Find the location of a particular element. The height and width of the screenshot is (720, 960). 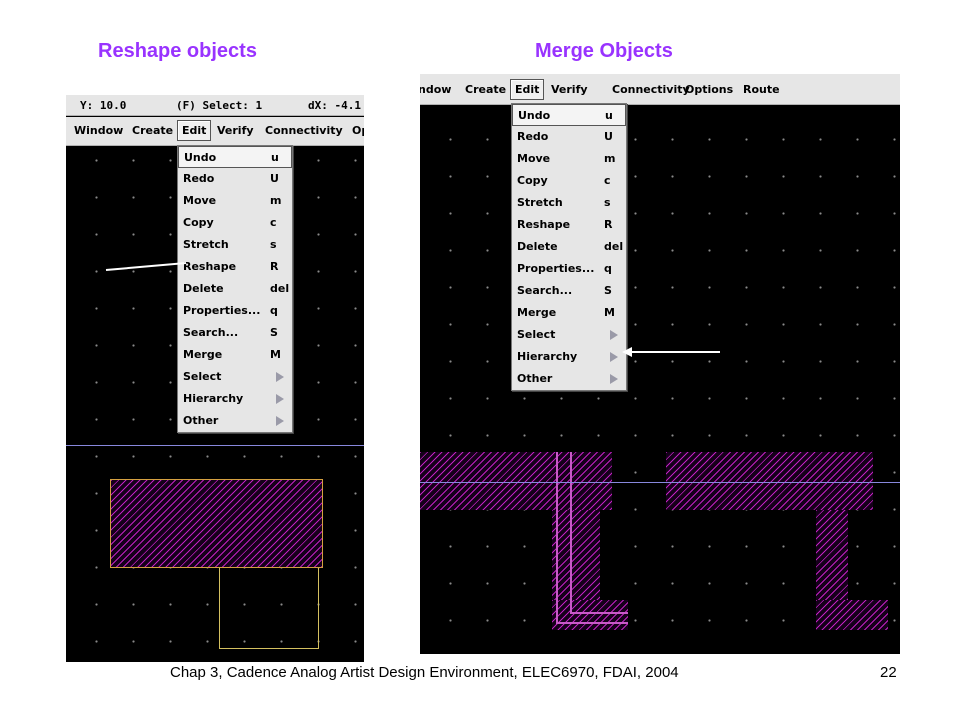

dd-accel: s is located at coordinates (273, 244).